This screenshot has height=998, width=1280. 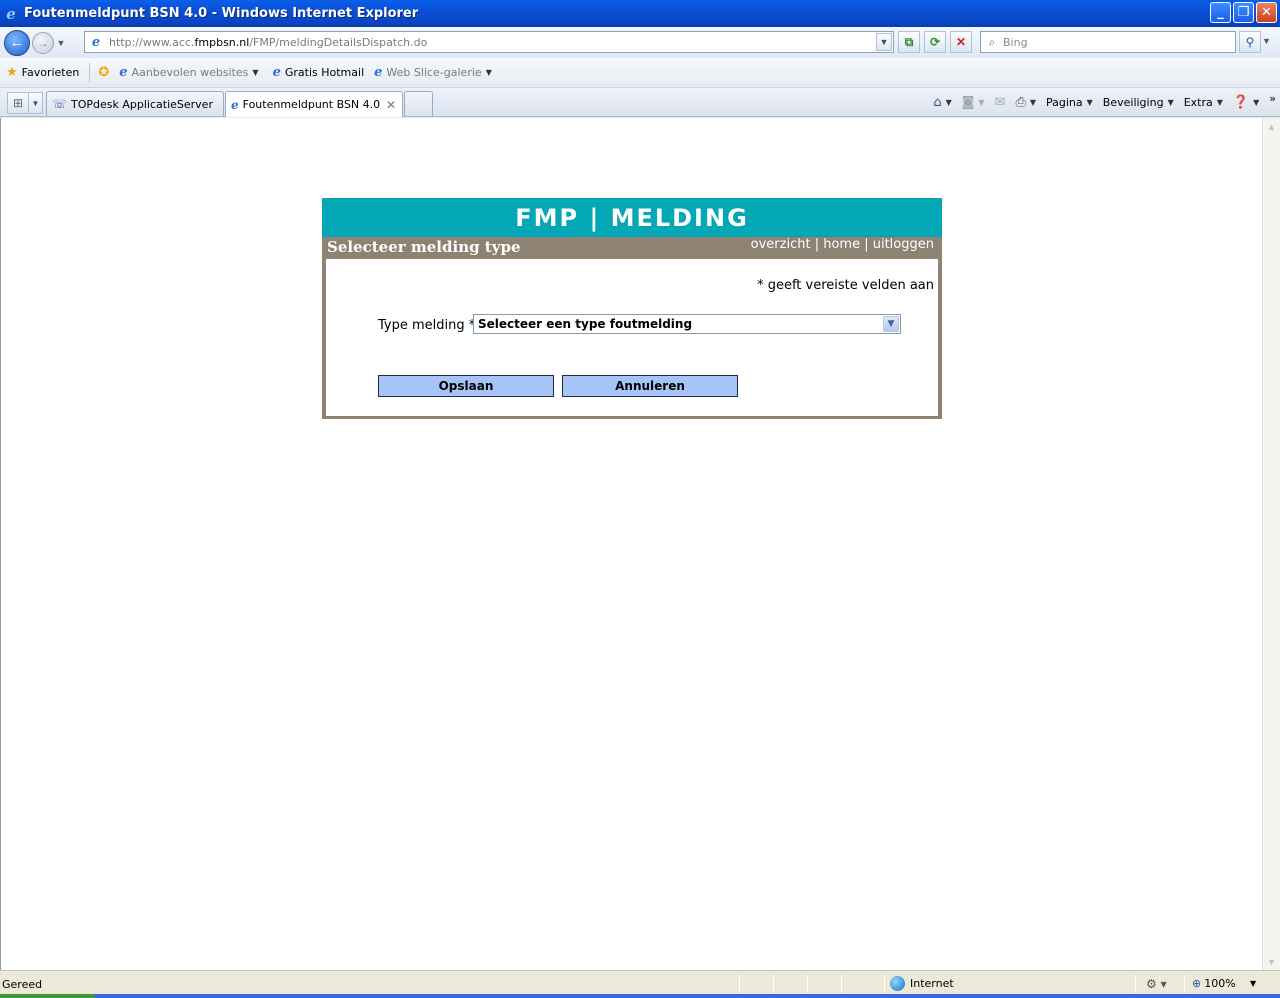 What do you see at coordinates (1025, 102) in the screenshot?
I see `print-button: ⎙ ▼` at bounding box center [1025, 102].